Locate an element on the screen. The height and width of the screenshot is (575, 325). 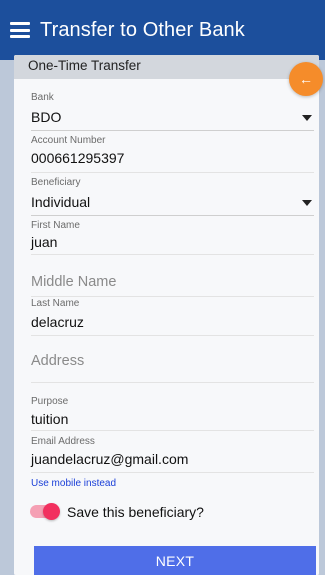
hamburger-menu-icon is located at coordinates (20, 30).